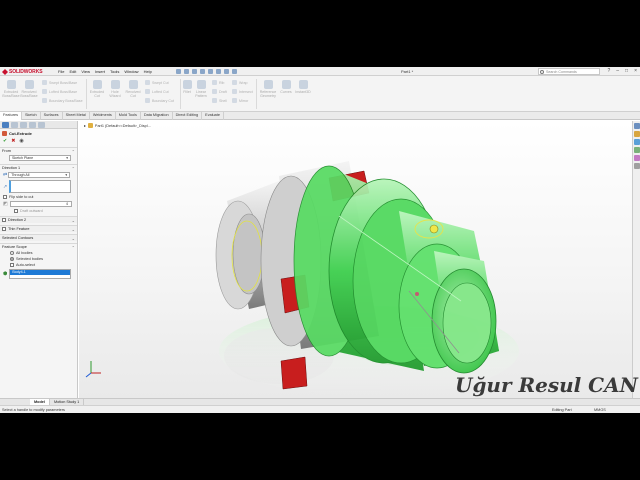 Image resolution: width=640 pixels, height=480 pixels. Describe the element at coordinates (187, 87) in the screenshot. I see `fillet-button: Fillet` at that location.